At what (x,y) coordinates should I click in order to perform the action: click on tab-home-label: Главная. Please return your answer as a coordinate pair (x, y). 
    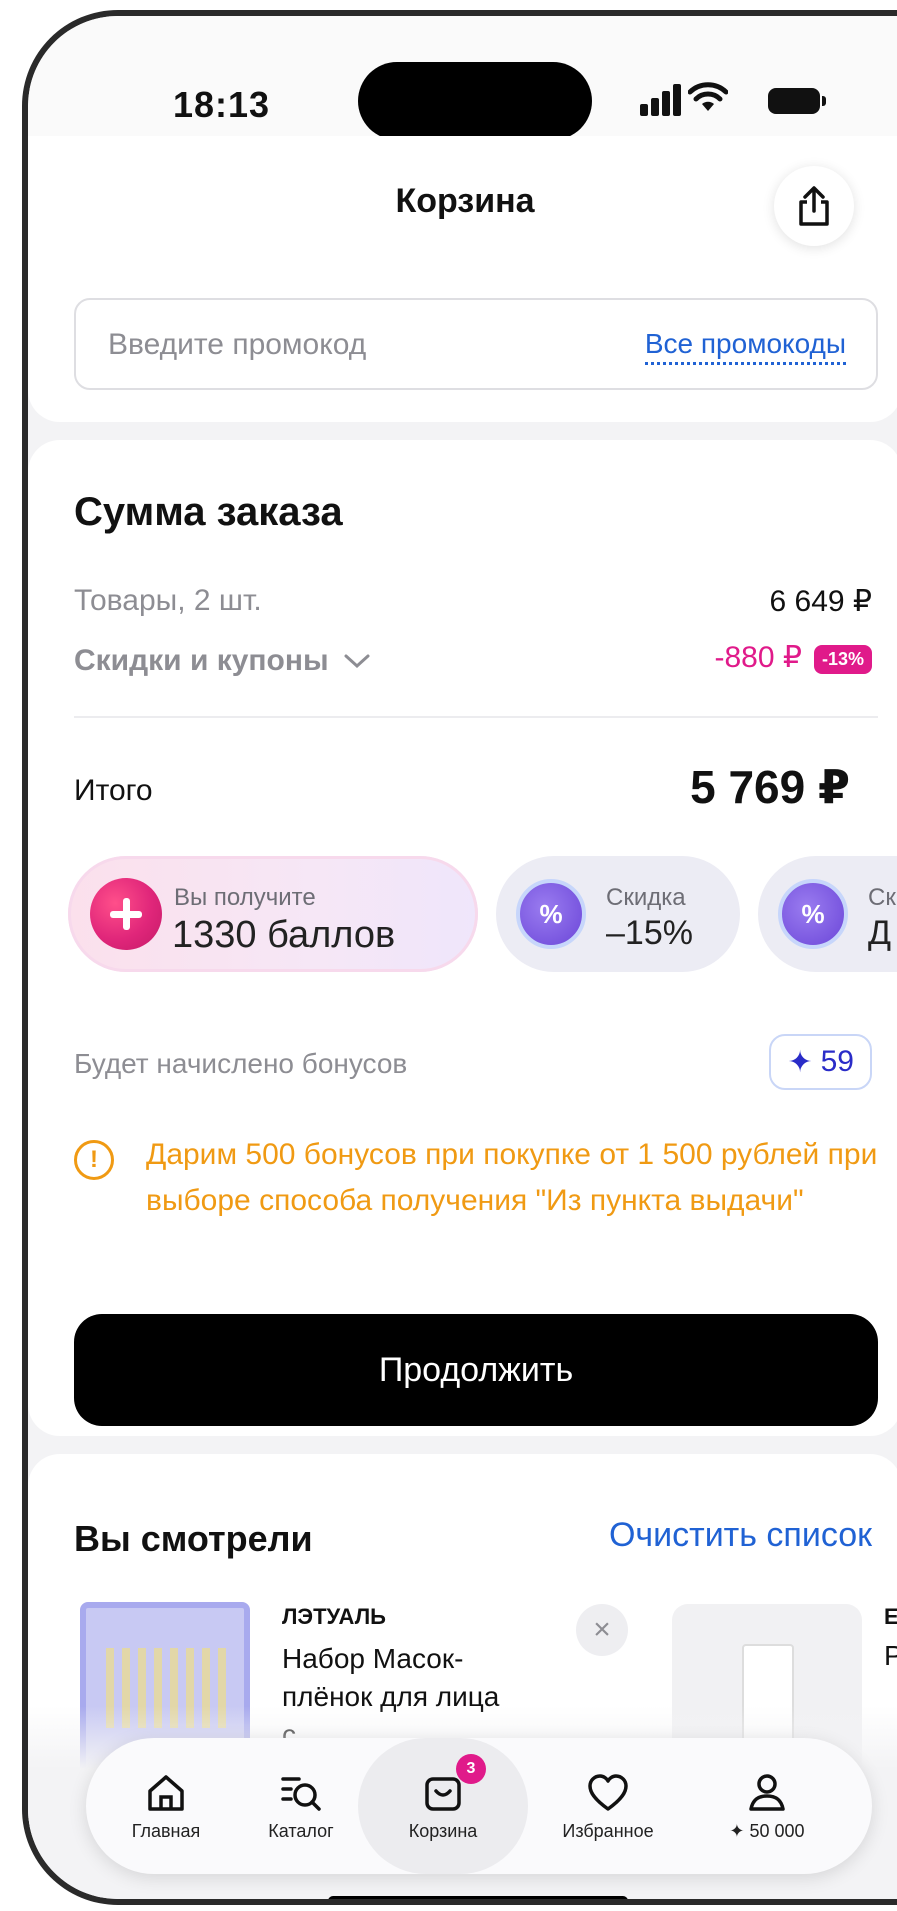
    Looking at the image, I should click on (166, 1830).